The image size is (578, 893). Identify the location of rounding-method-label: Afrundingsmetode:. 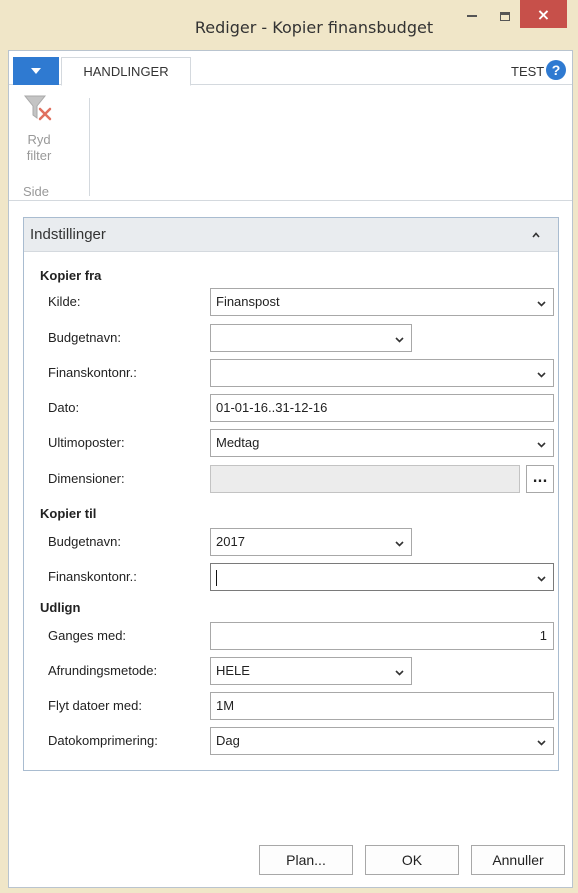
(103, 670).